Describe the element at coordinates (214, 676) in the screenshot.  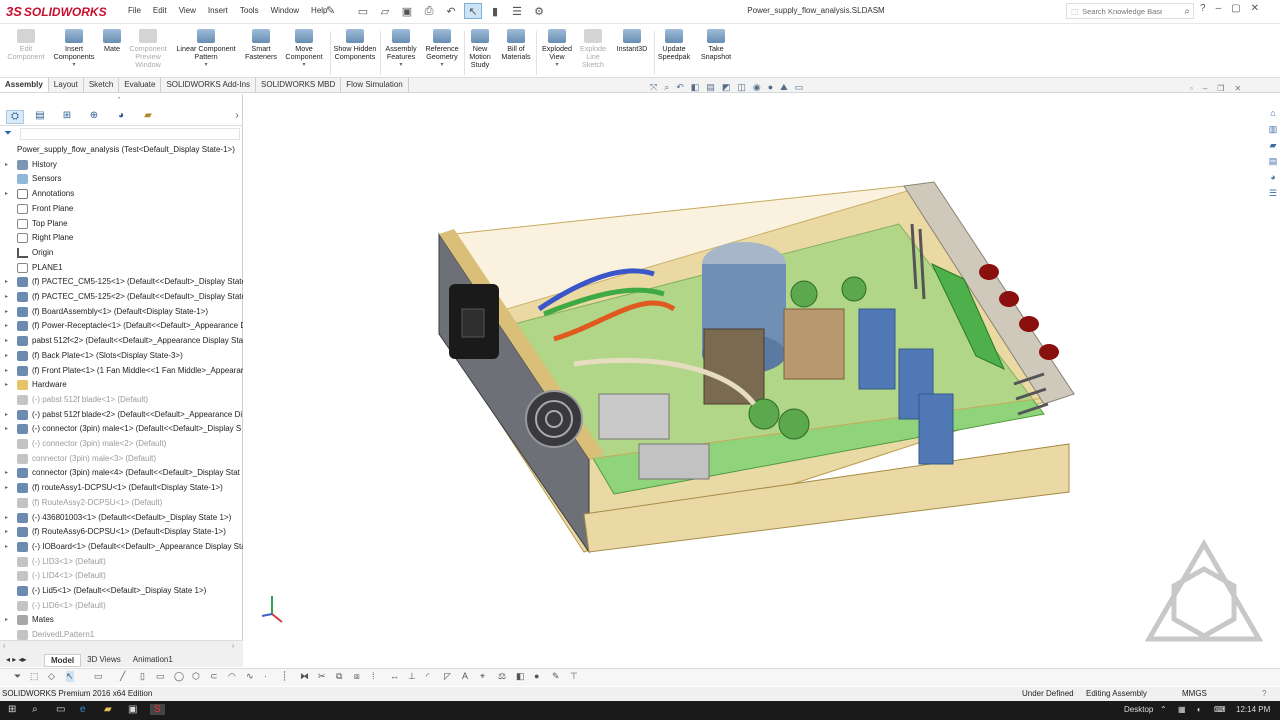
I see `slot-icon: ⊂` at that location.